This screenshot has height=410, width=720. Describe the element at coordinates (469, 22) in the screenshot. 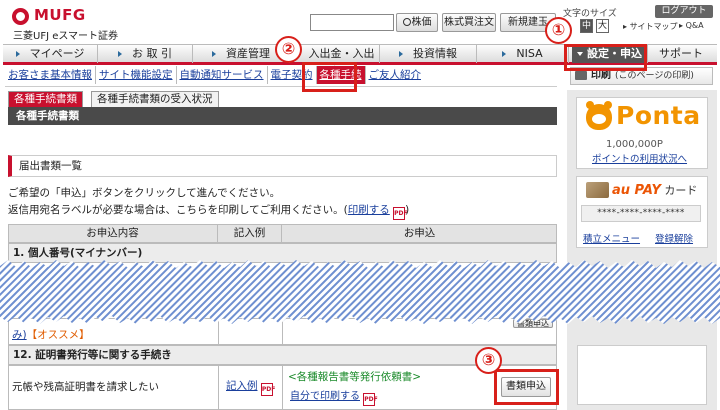

I see `stock-buy-order-button: 株式買注文` at that location.